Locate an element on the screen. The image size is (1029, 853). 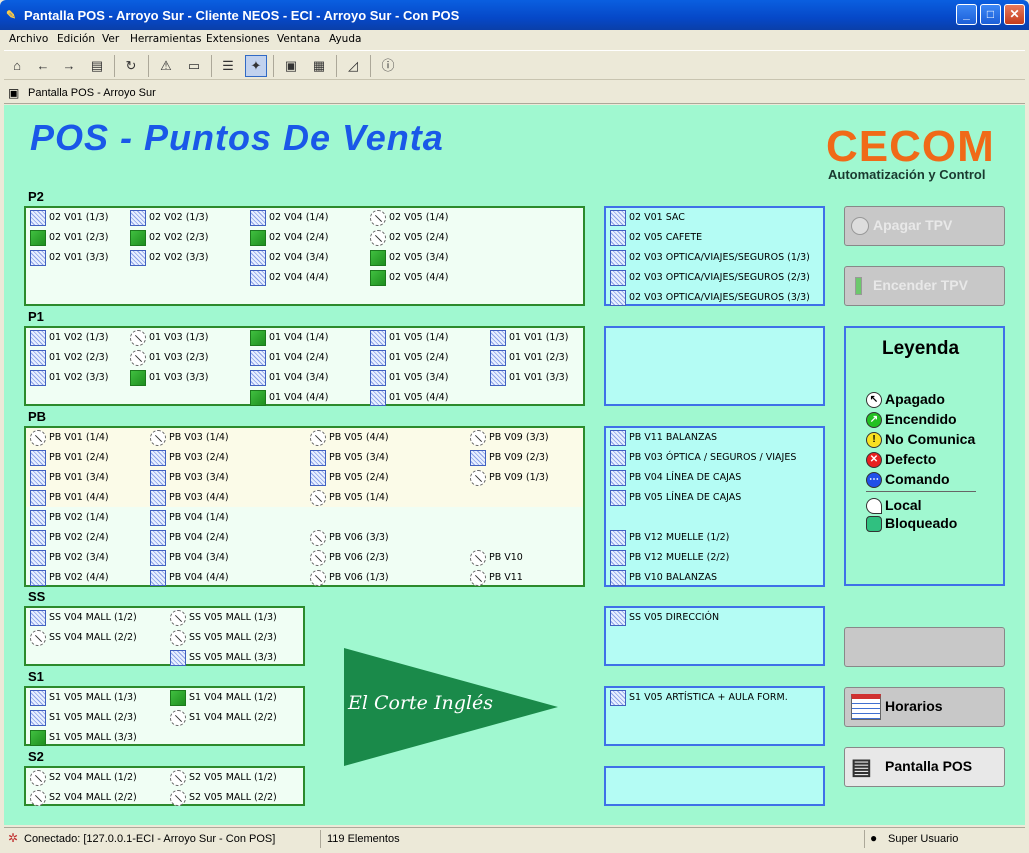
pos-terminal: PB V03 (1/4) is located at coordinates (189, 438).